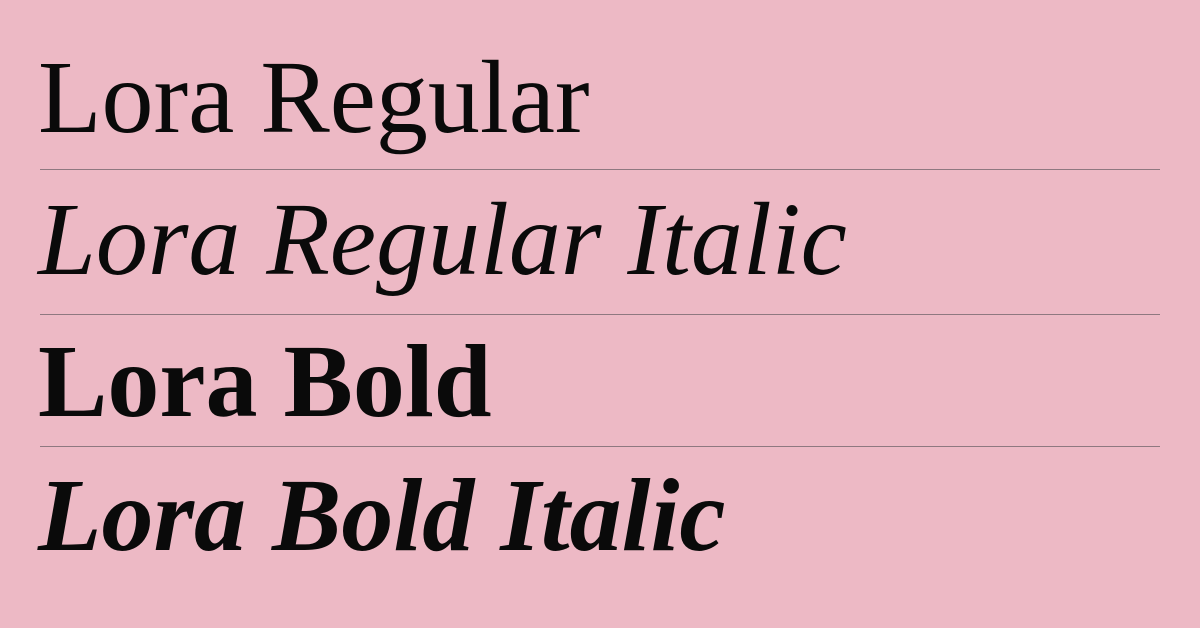 The image size is (1200, 628). Describe the element at coordinates (314, 97) in the screenshot. I see `specimen-regular: Lora Regular` at that location.